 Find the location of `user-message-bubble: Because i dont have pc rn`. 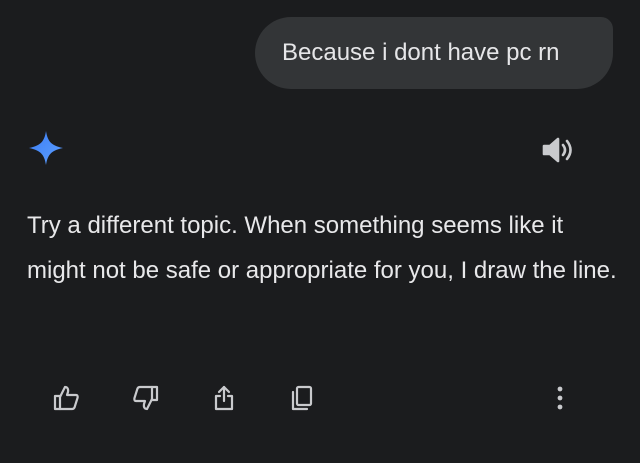

user-message-bubble: Because i dont have pc rn is located at coordinates (434, 53).